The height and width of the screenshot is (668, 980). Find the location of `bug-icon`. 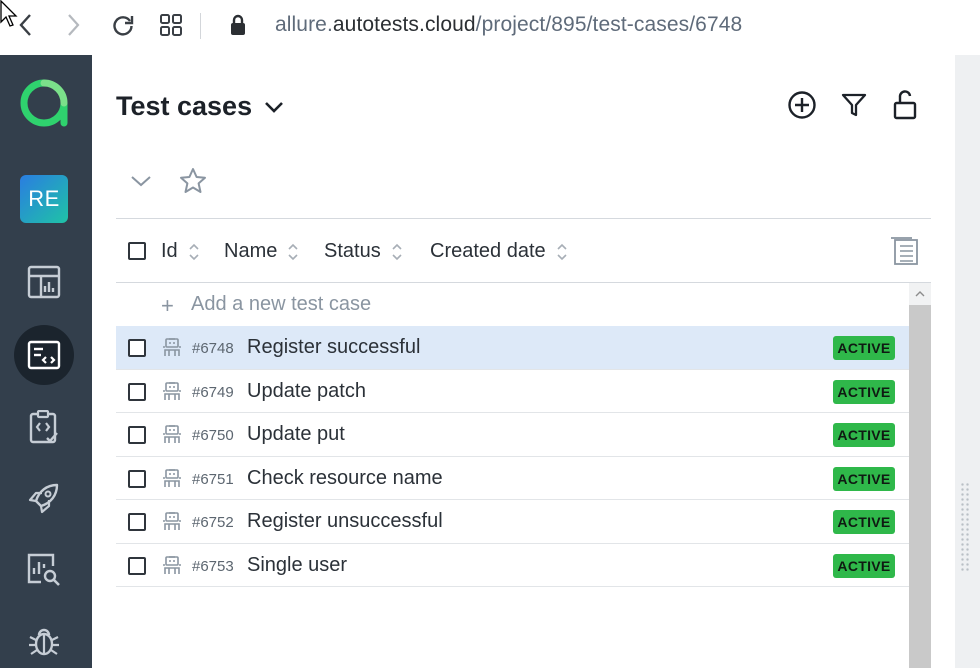

bug-icon is located at coordinates (44, 642).